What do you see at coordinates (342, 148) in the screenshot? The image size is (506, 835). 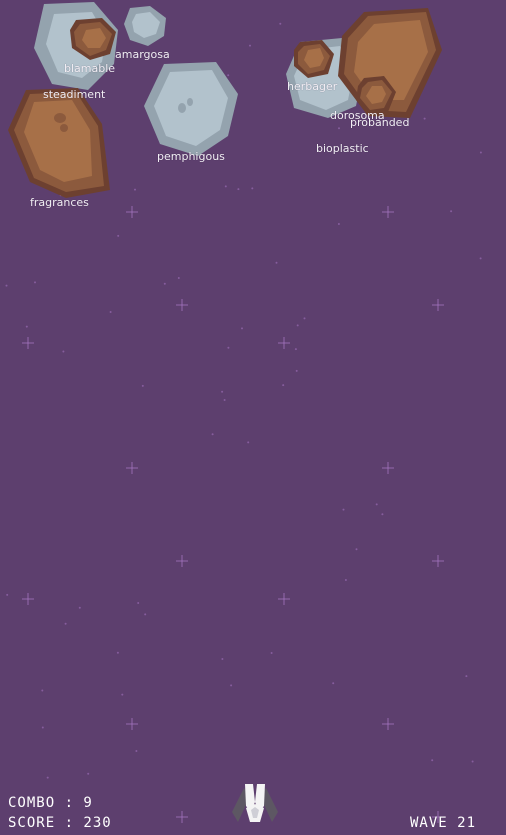 I see `word-label: bioplastic` at bounding box center [342, 148].